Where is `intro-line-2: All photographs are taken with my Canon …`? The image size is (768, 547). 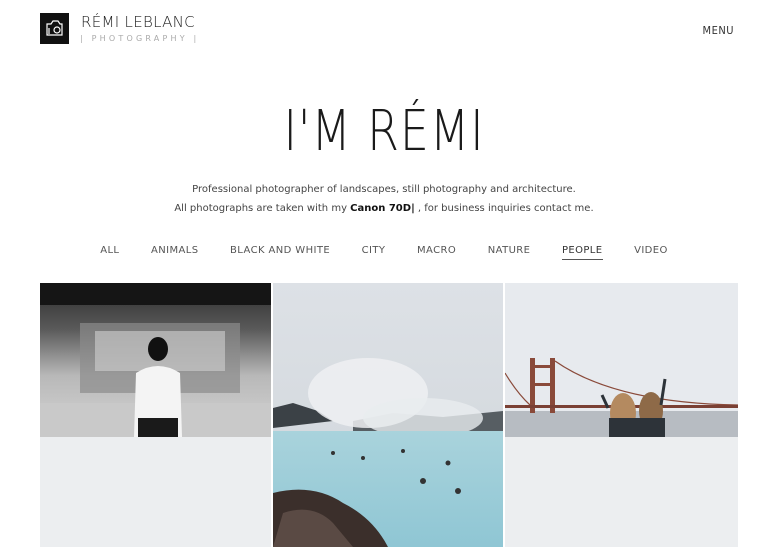 intro-line-2: All photographs are taken with my Canon … is located at coordinates (384, 208).